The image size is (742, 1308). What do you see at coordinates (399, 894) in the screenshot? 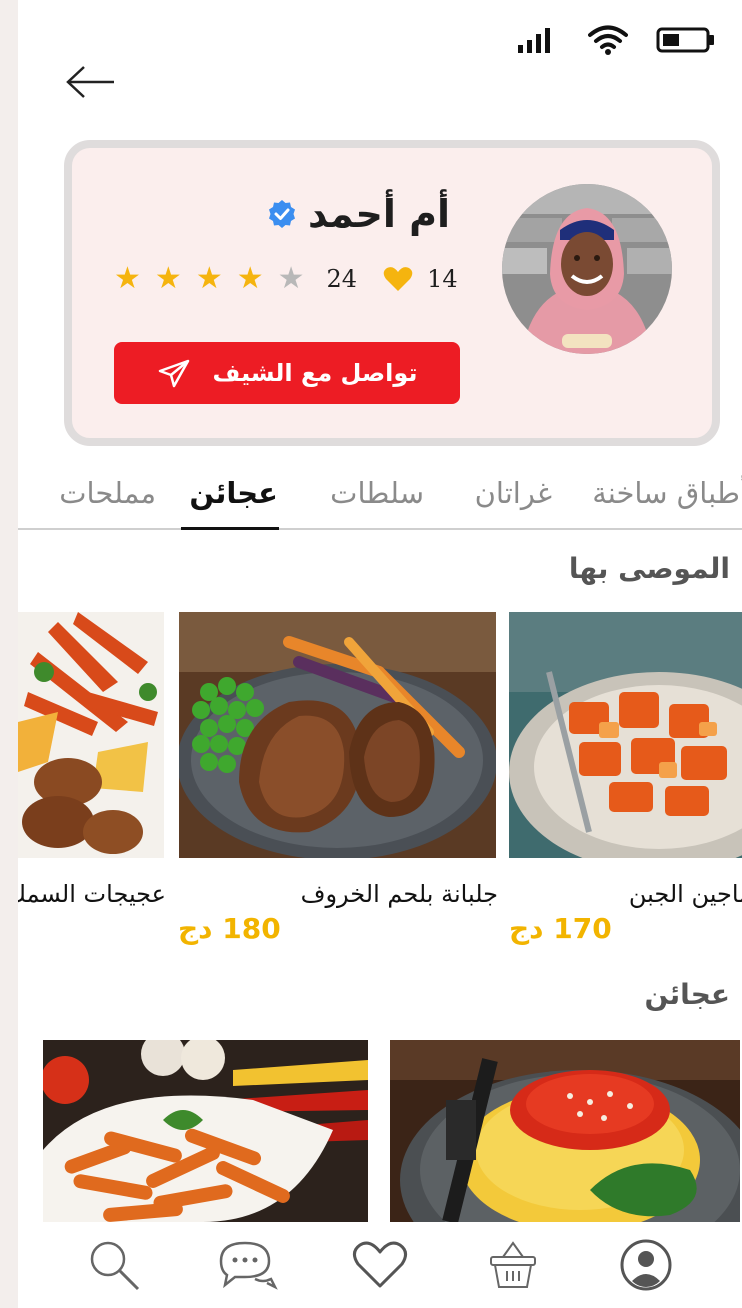
I see `product-name: جلبانة بلحم الخروف` at bounding box center [399, 894].